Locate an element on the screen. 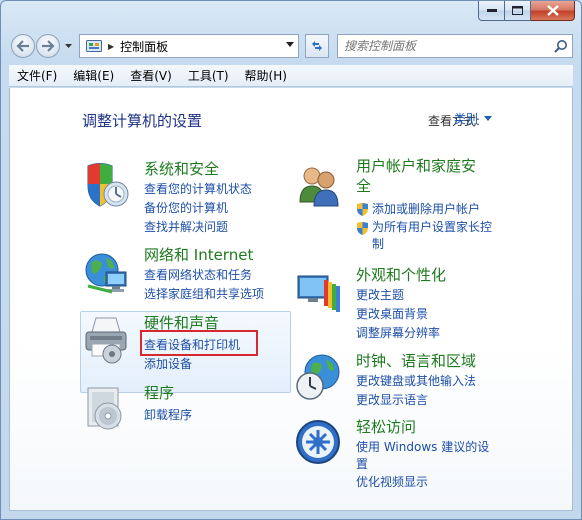  forward-arrow-icon is located at coordinates (48, 46).